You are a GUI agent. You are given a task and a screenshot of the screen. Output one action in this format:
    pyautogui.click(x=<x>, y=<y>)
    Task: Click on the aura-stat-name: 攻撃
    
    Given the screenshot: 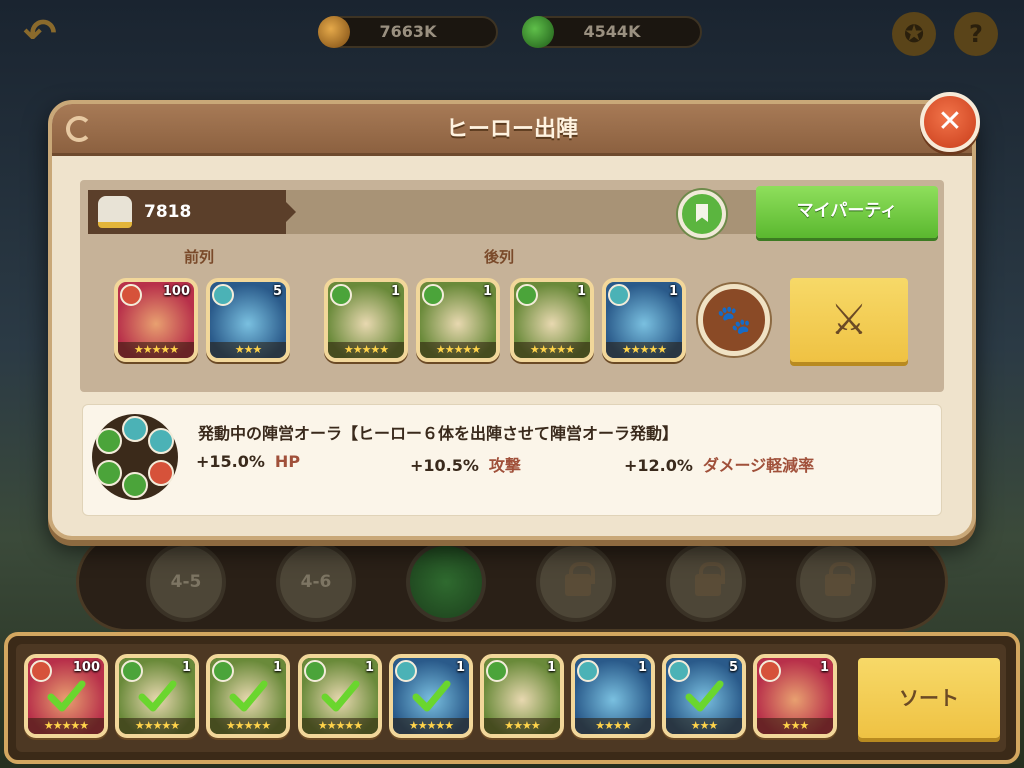 What is the action you would take?
    pyautogui.click(x=504, y=465)
    